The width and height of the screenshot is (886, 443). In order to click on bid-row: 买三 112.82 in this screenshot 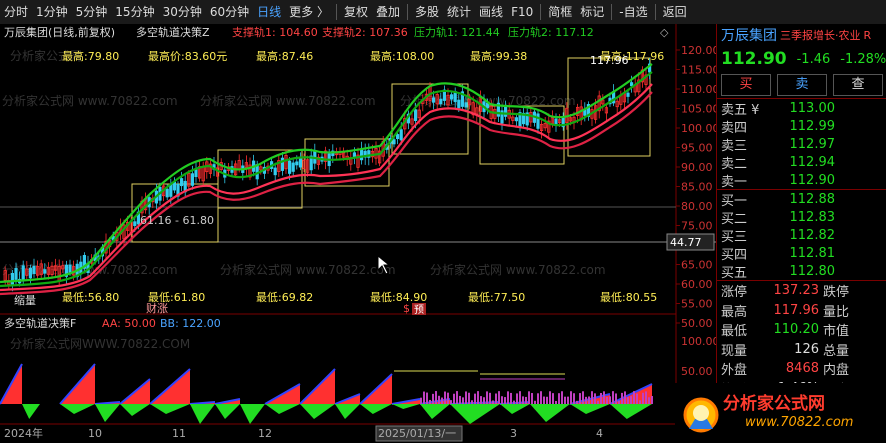, I will do `click(801, 235)`.